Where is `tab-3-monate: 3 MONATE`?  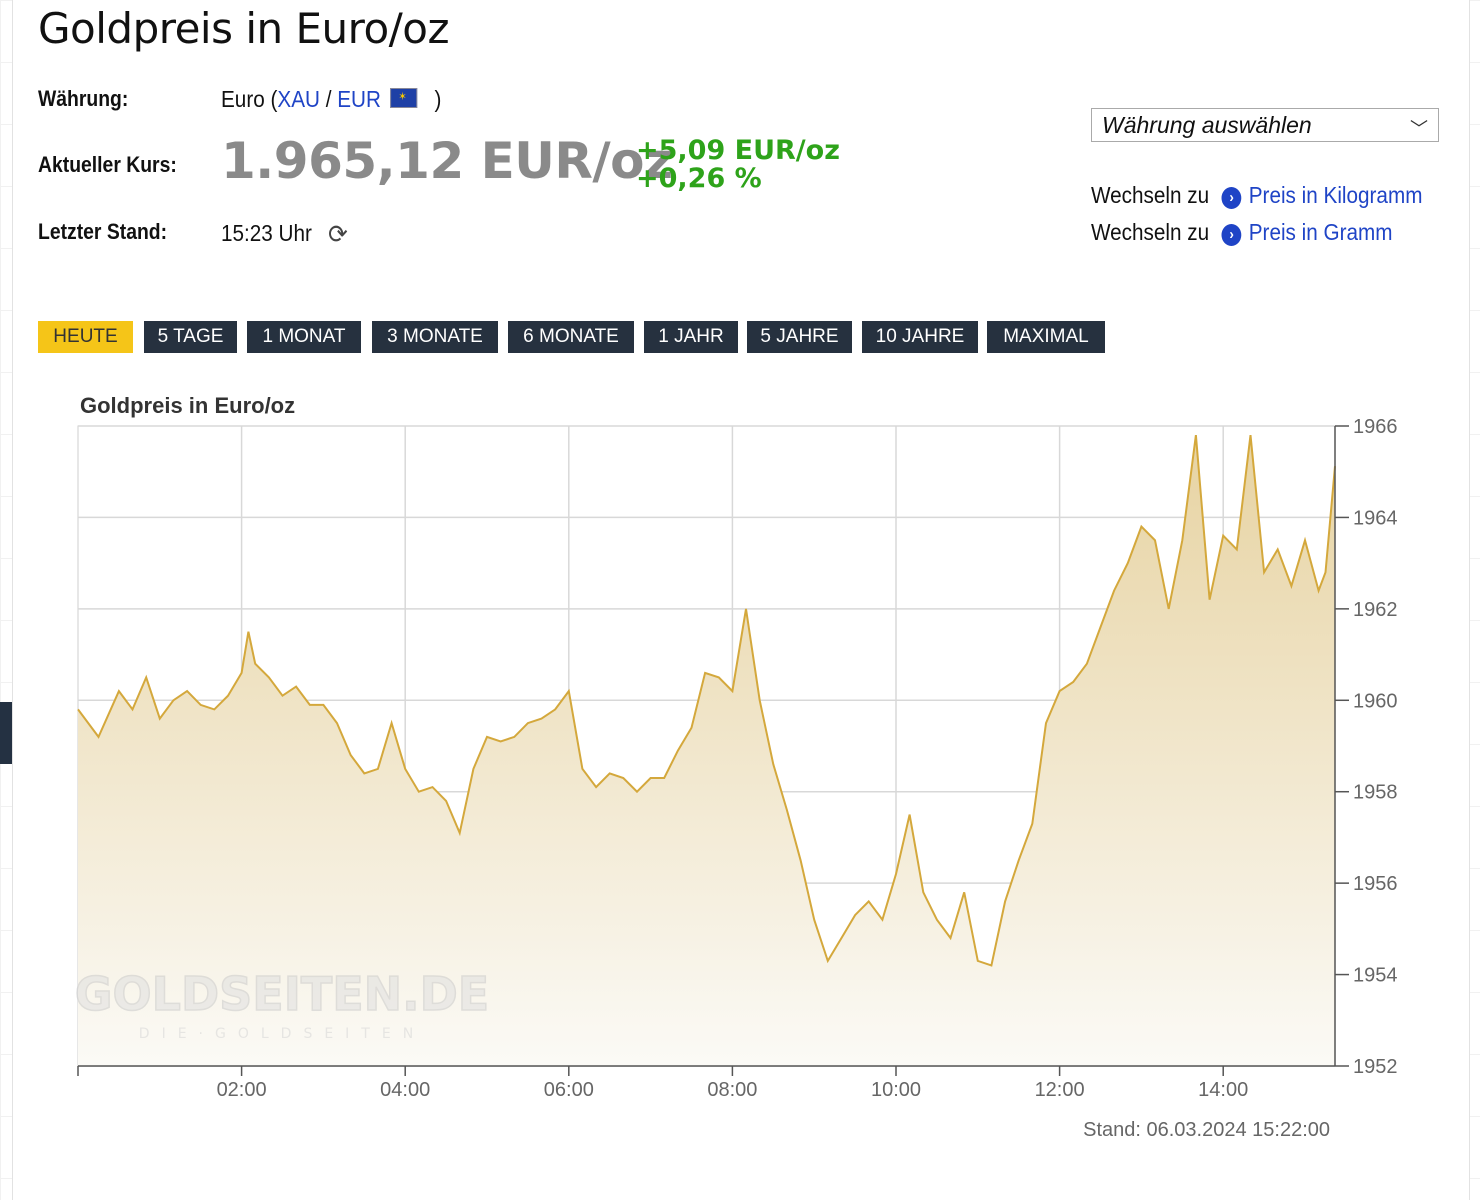
tab-3-monate: 3 MONATE is located at coordinates (435, 337).